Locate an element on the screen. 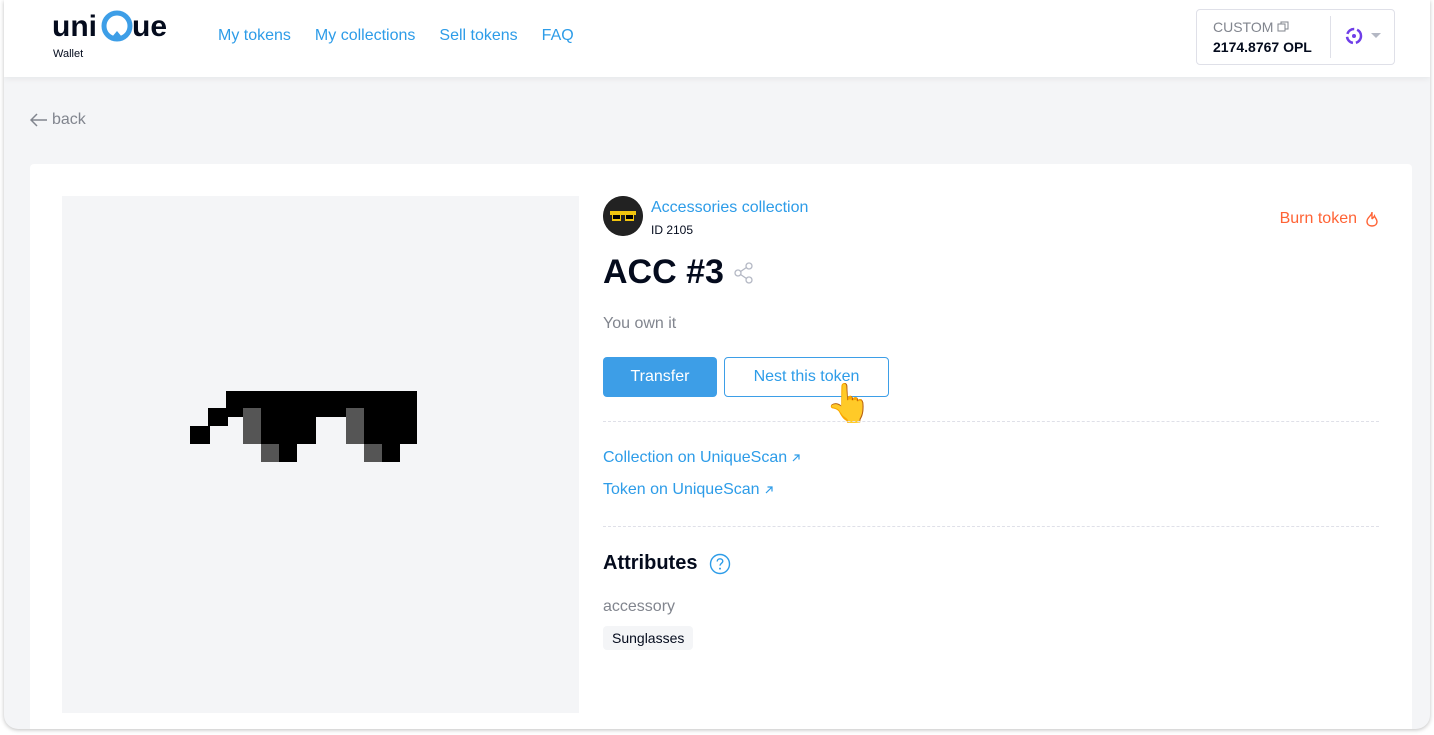  flame-icon is located at coordinates (1372, 219).